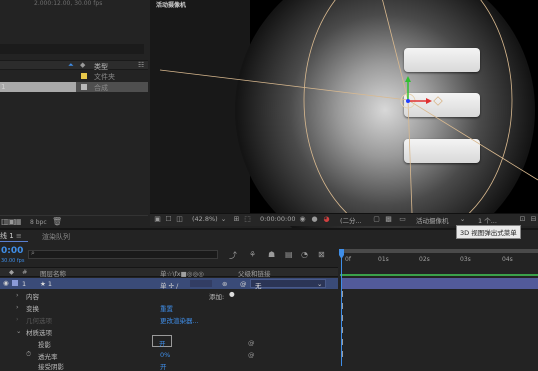  What do you see at coordinates (408, 79) in the screenshot?
I see `y-axis-head` at bounding box center [408, 79].